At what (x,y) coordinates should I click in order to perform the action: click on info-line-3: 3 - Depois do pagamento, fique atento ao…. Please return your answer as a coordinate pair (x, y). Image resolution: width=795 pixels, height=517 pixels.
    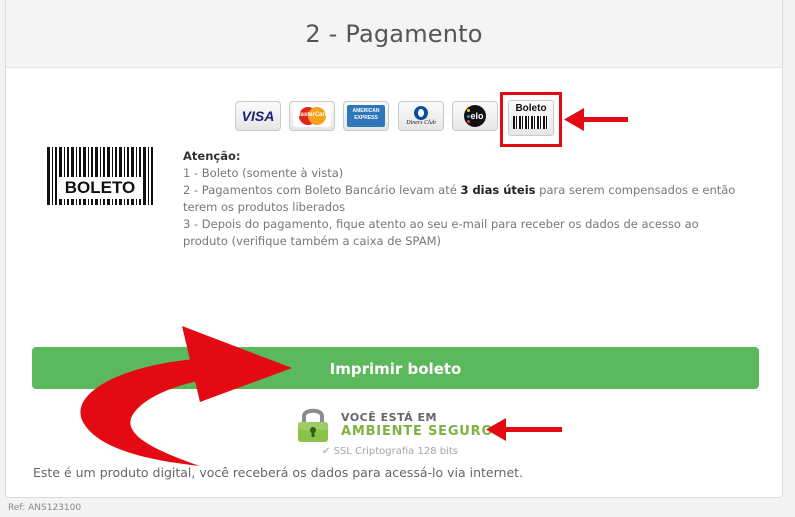
    Looking at the image, I should click on (441, 232).